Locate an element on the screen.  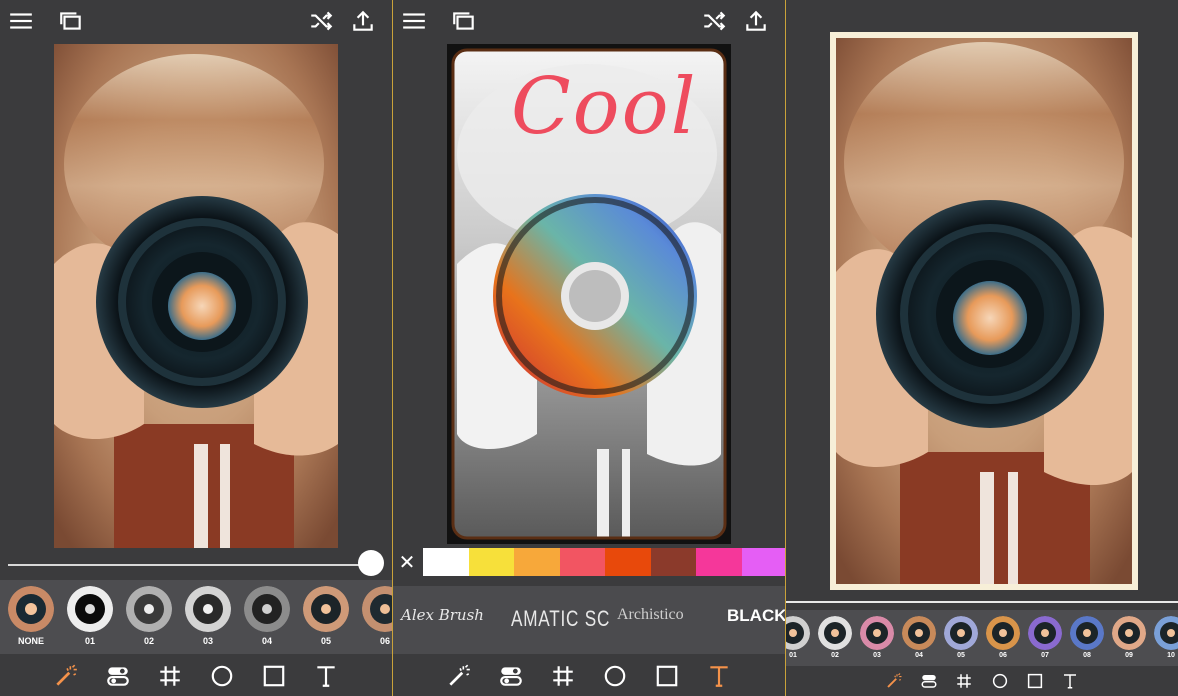
effect-thumbnail-strip: NONE 01 02 03 04 05 06 is located at coordinates (196, 617).